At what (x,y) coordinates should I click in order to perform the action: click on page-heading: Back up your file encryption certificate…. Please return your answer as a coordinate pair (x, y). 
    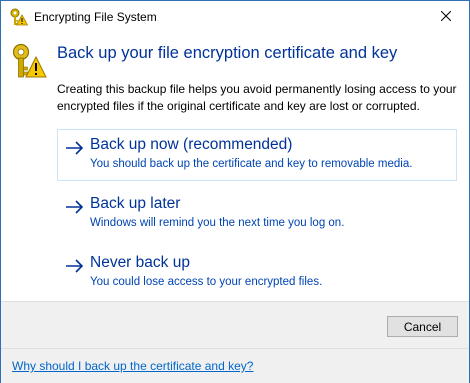
    Looking at the image, I should click on (227, 53).